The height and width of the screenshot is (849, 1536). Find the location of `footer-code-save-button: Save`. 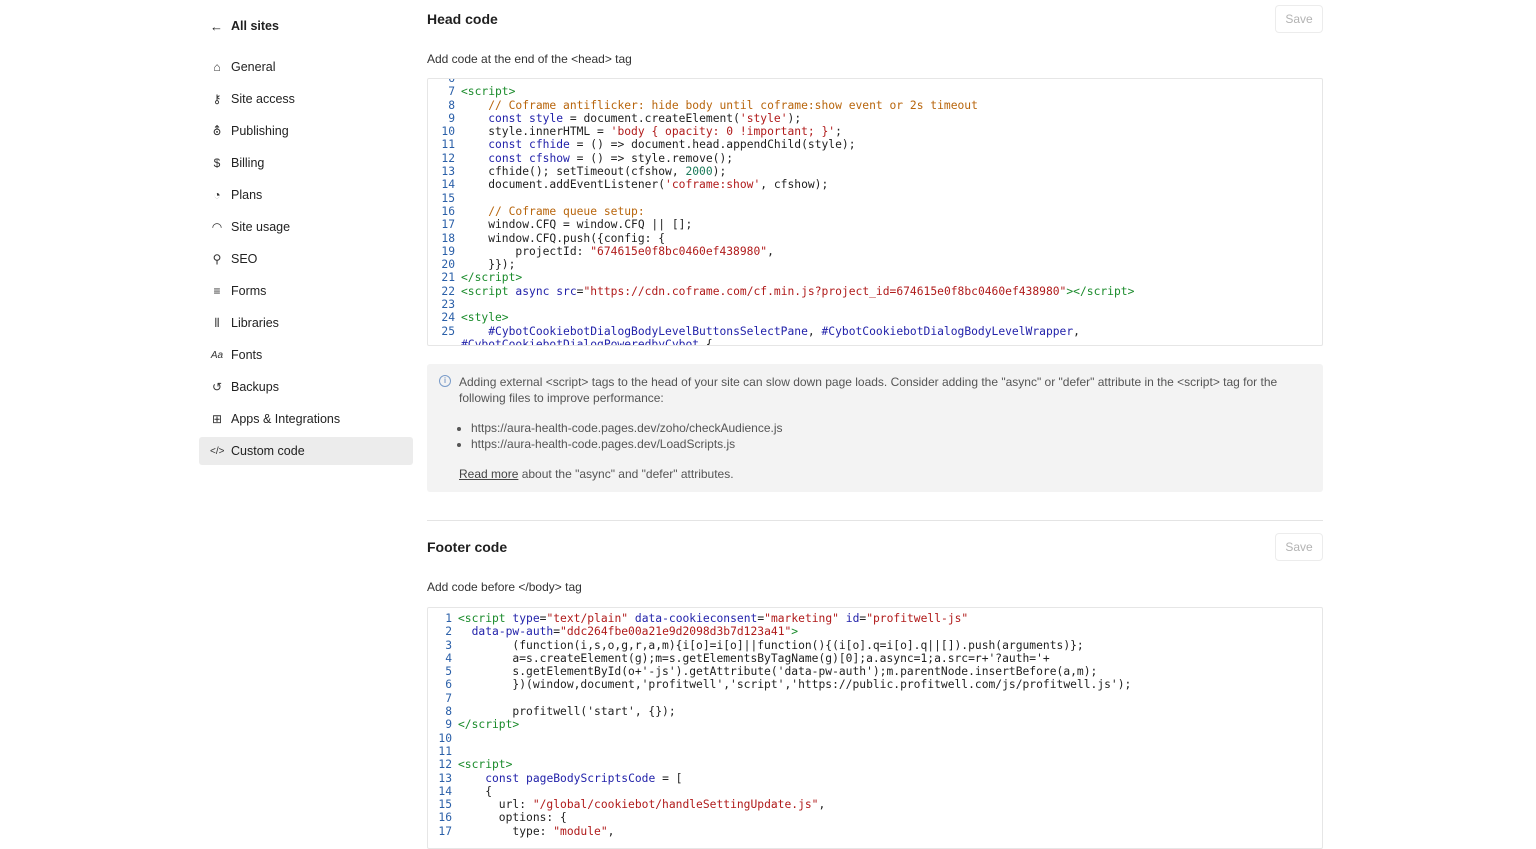

footer-code-save-button: Save is located at coordinates (1299, 547).